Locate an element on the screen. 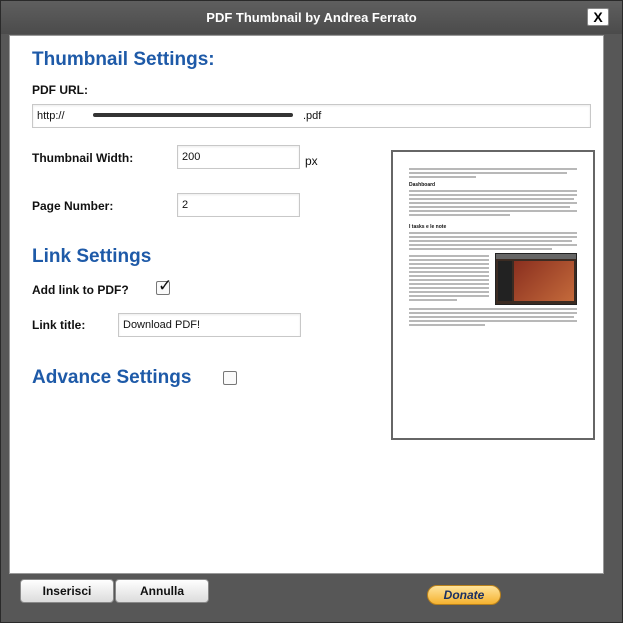 This screenshot has width=623, height=623. advance-settings-heading: Advance Settings is located at coordinates (112, 377).